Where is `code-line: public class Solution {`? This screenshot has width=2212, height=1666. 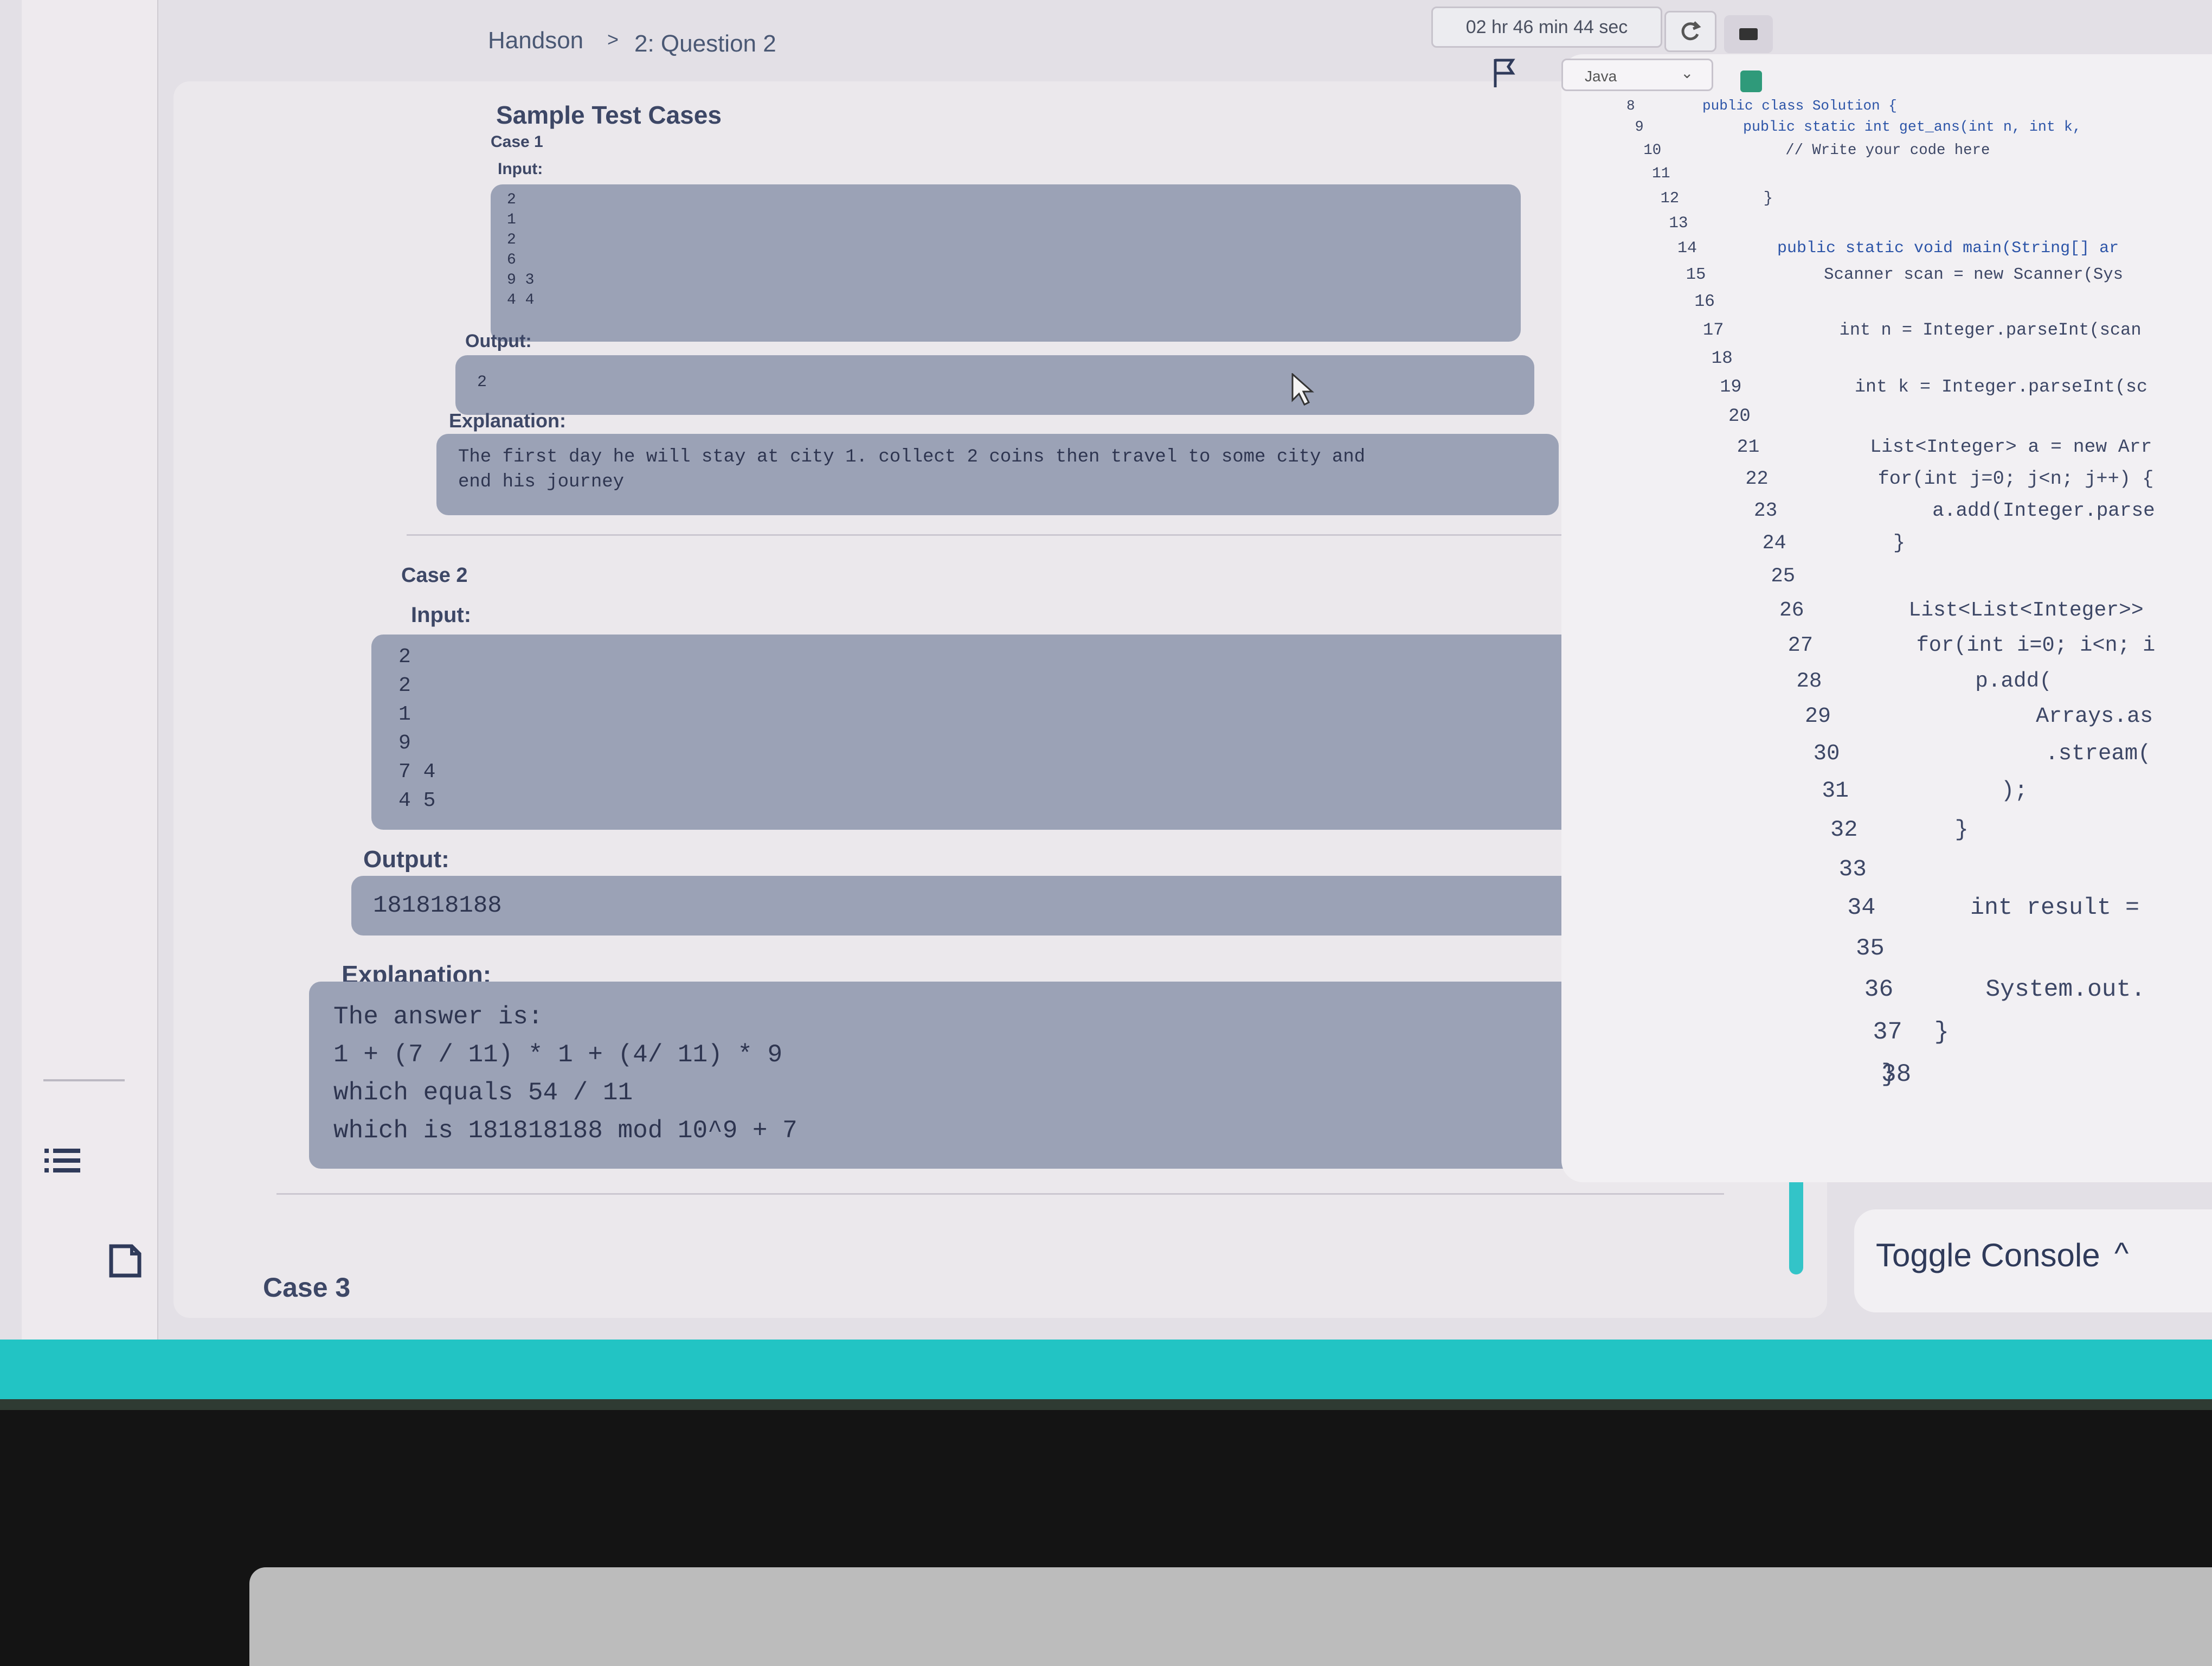
code-line: public class Solution { is located at coordinates (1799, 106).